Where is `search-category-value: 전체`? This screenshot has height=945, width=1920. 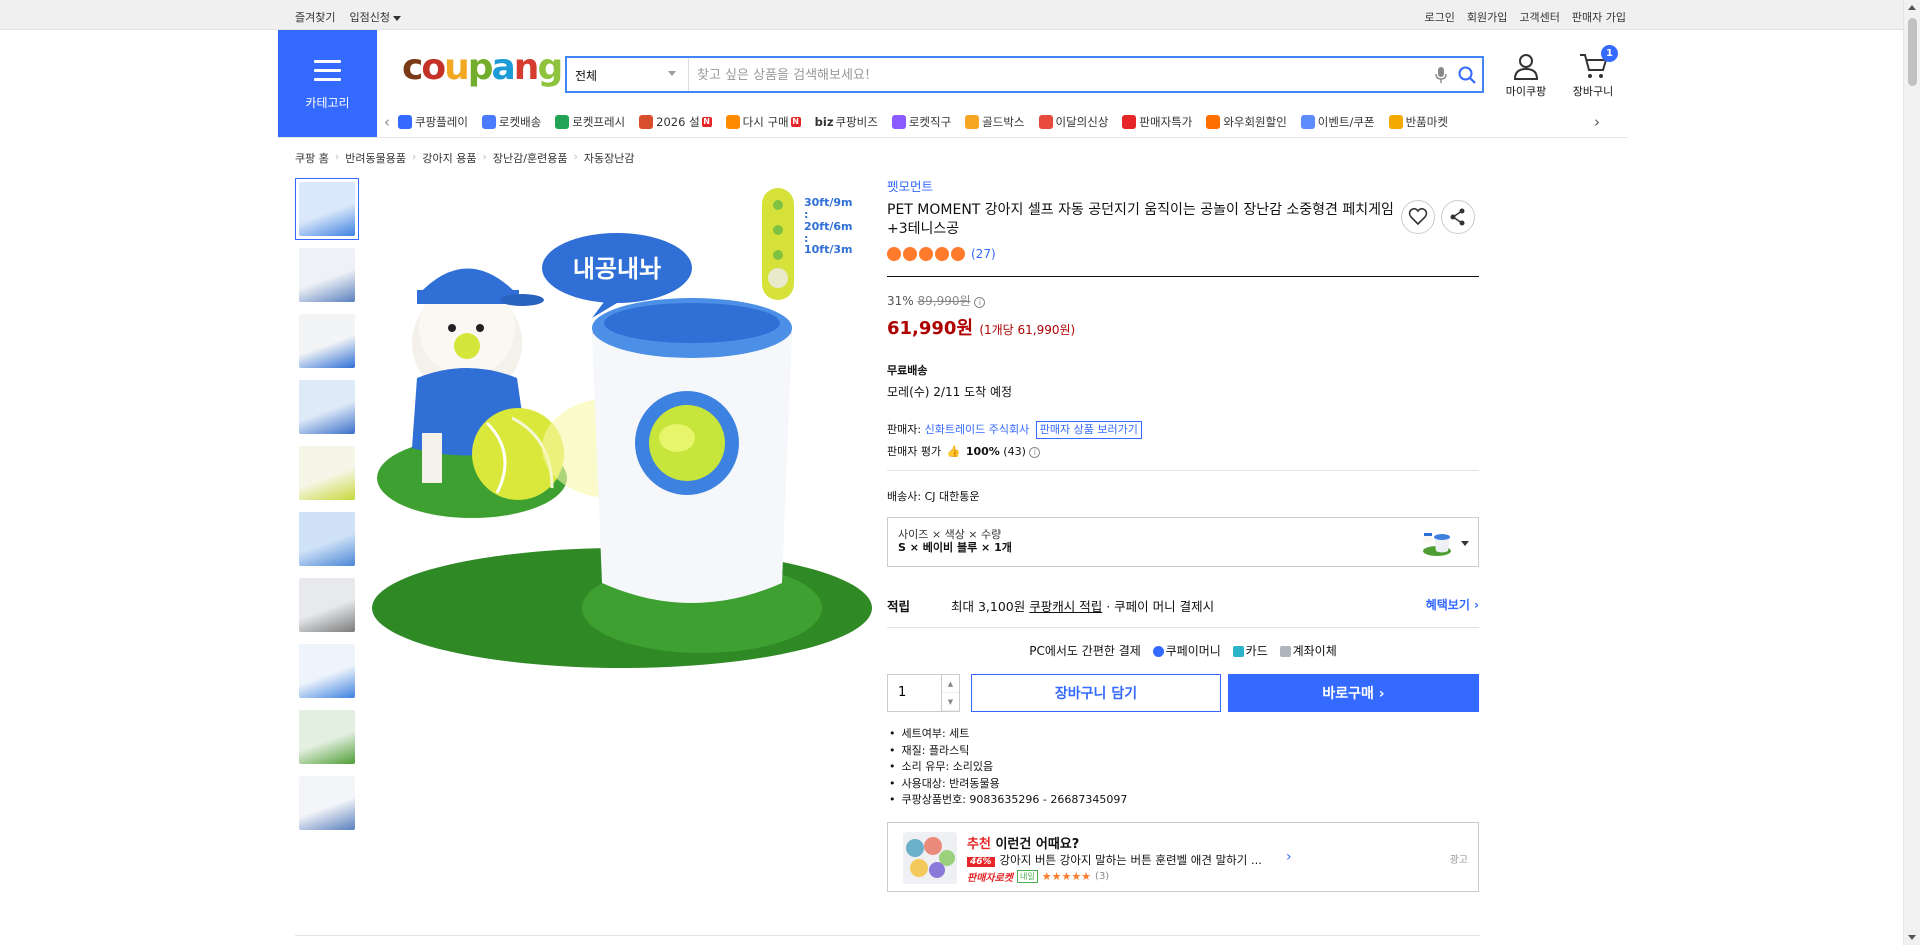
search-category-value: 전체 is located at coordinates (586, 76).